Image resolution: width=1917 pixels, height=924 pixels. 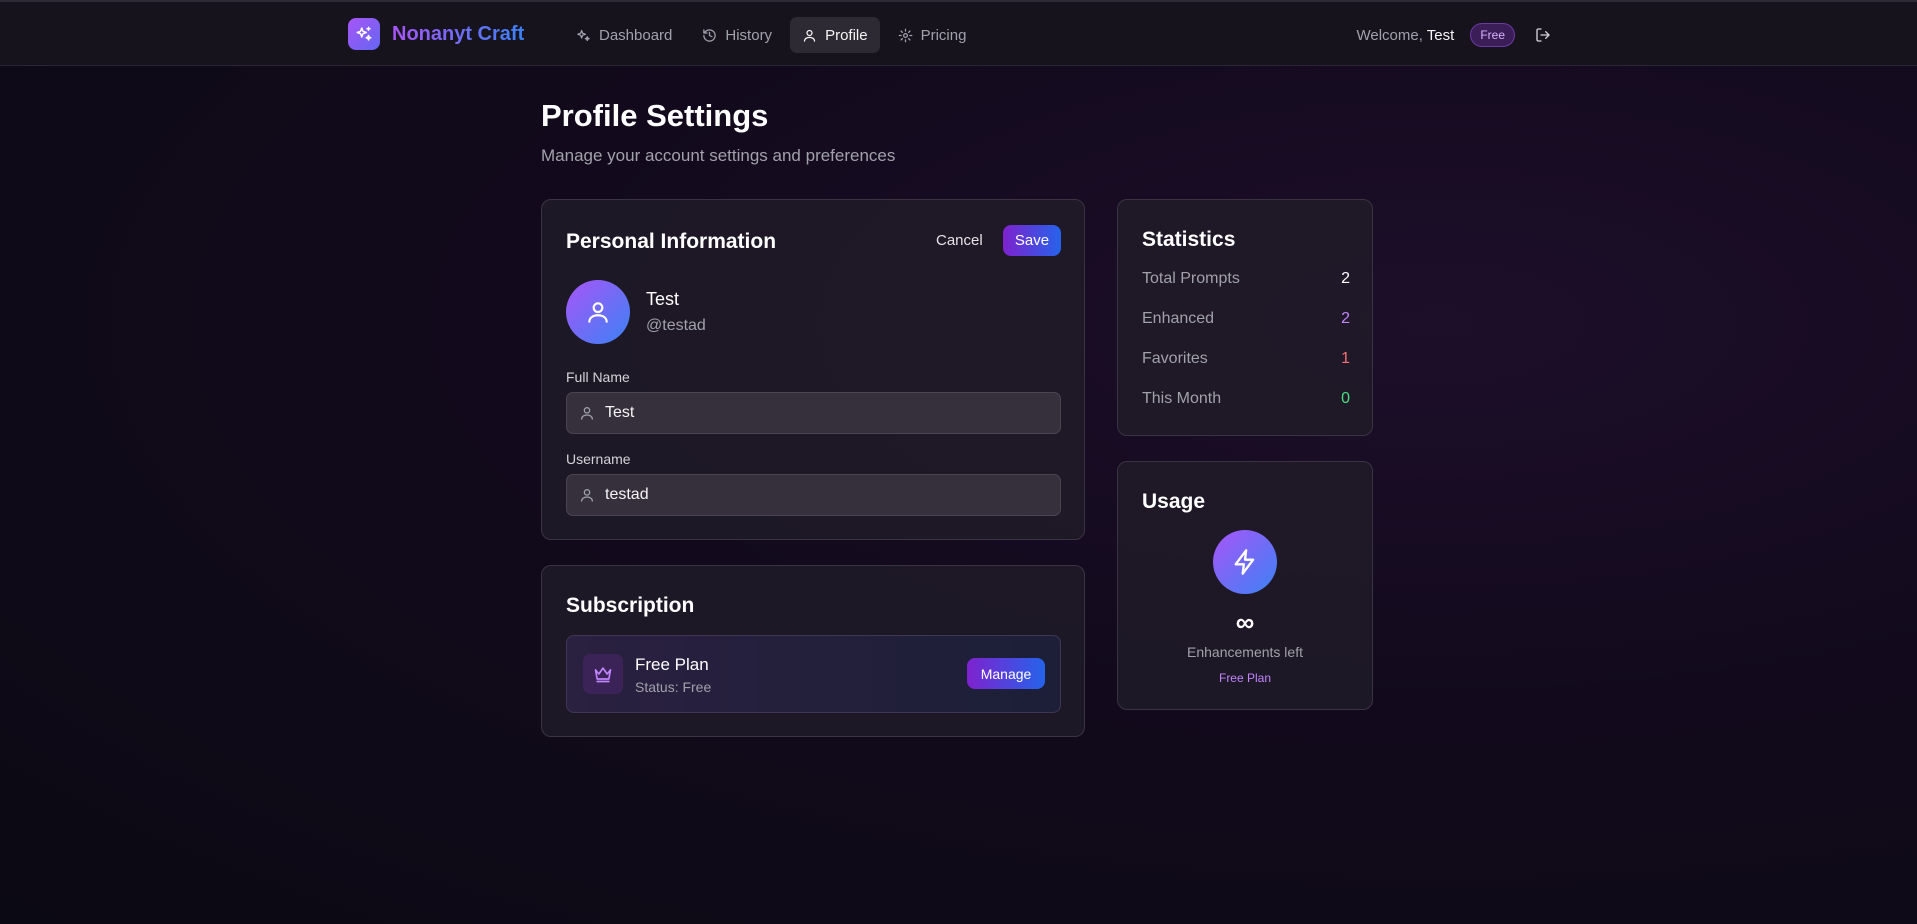 What do you see at coordinates (1189, 239) in the screenshot?
I see `card-title: Statistics` at bounding box center [1189, 239].